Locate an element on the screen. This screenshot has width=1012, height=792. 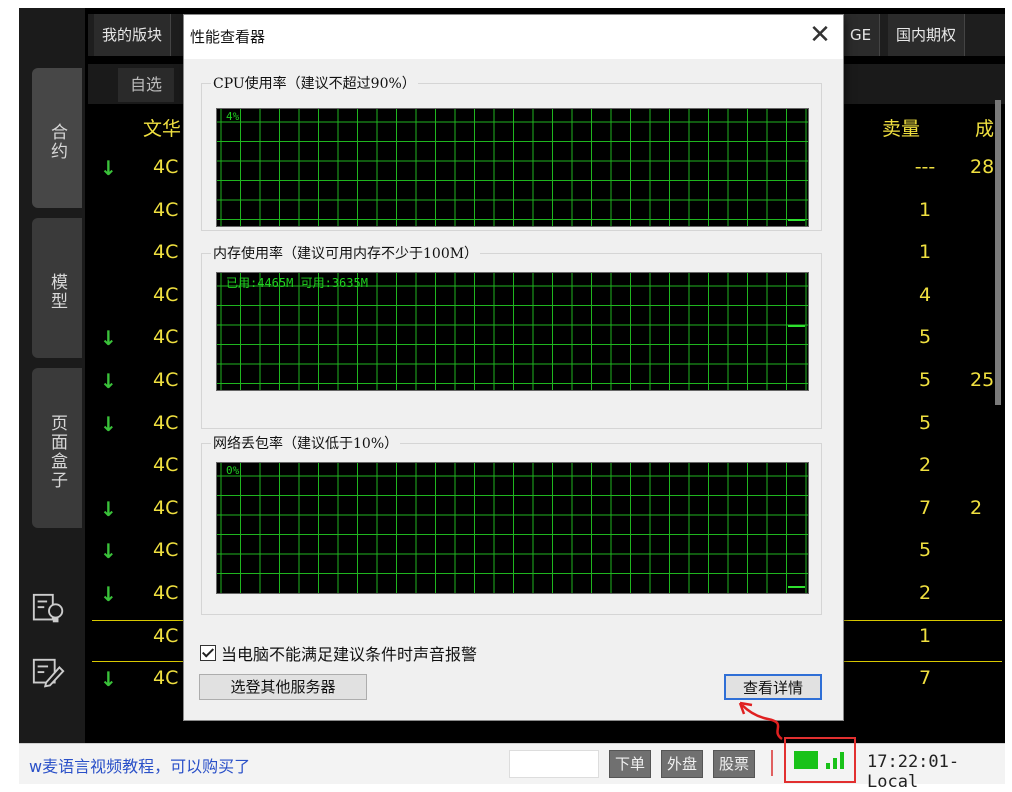
side-tab-label: 合约 is located at coordinates (57, 142).